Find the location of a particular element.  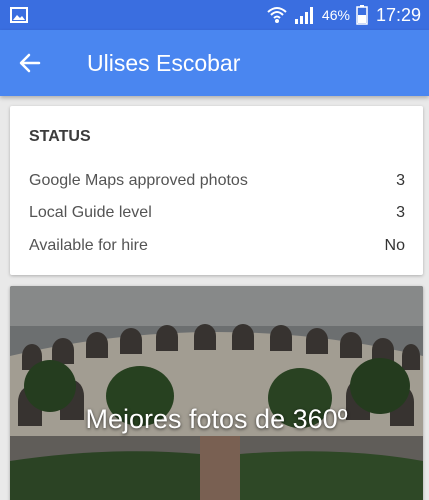

status-heading: STATUS is located at coordinates (60, 136).